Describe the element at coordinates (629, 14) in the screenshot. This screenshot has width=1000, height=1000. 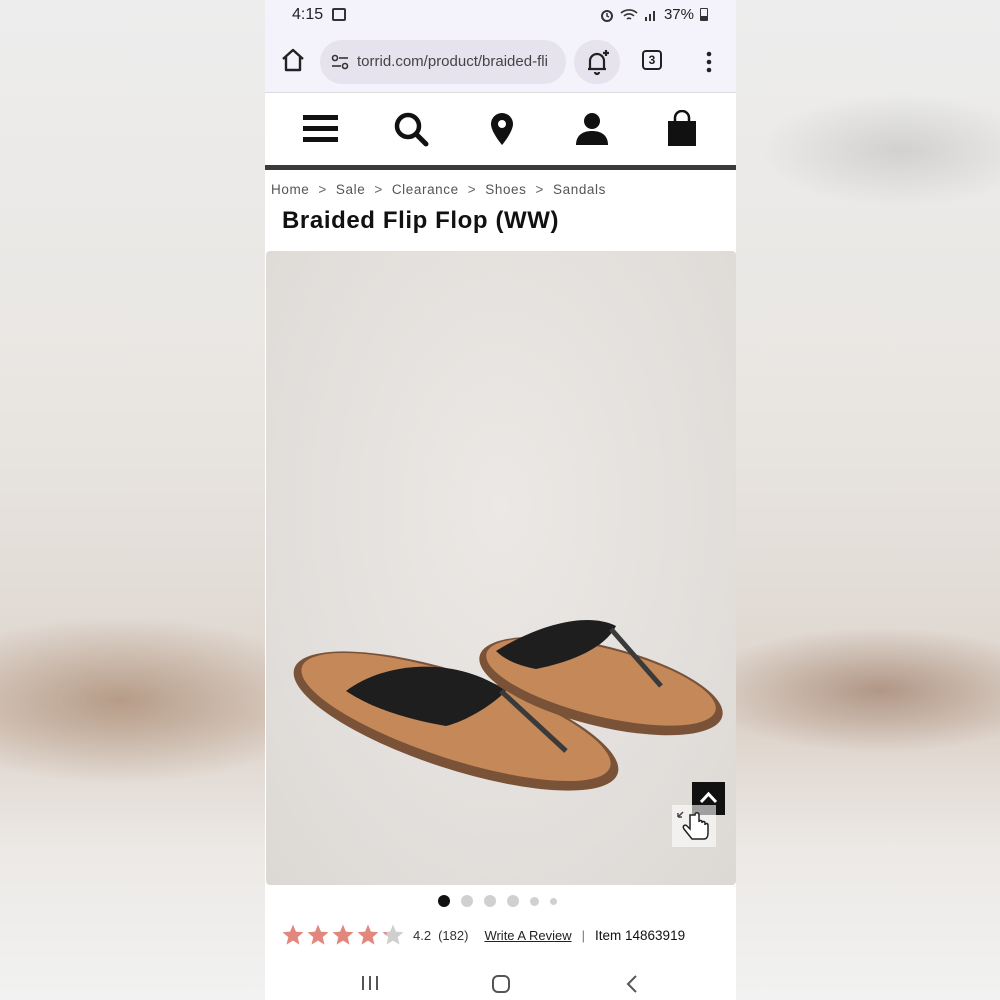
I see `wifi-icon` at that location.